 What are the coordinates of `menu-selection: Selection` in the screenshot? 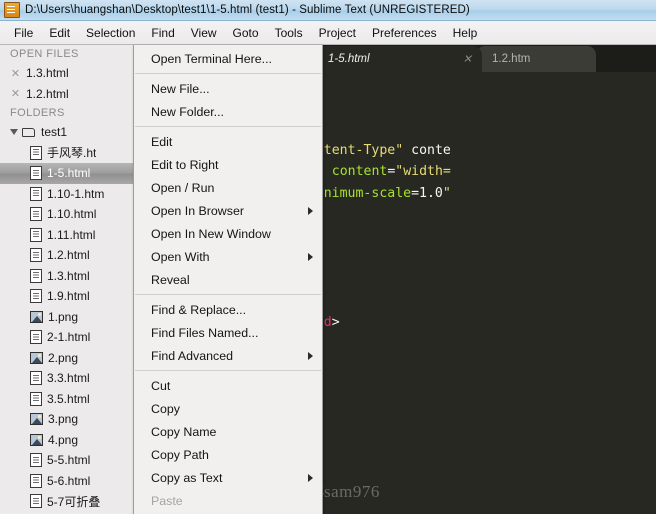 It's located at (110, 33).